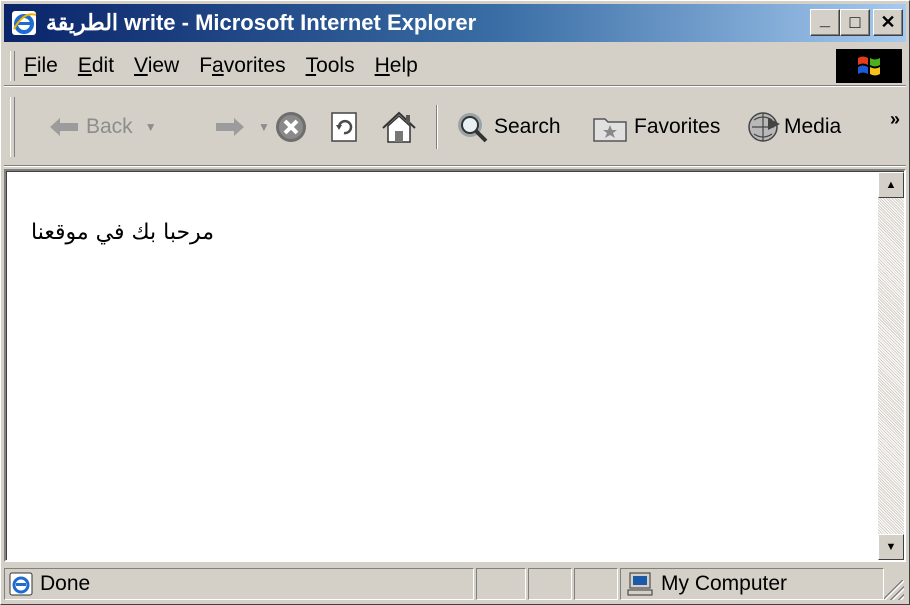 The image size is (910, 605). Describe the element at coordinates (891, 366) in the screenshot. I see `vertical-scrollbar: ▲ ▼` at that location.